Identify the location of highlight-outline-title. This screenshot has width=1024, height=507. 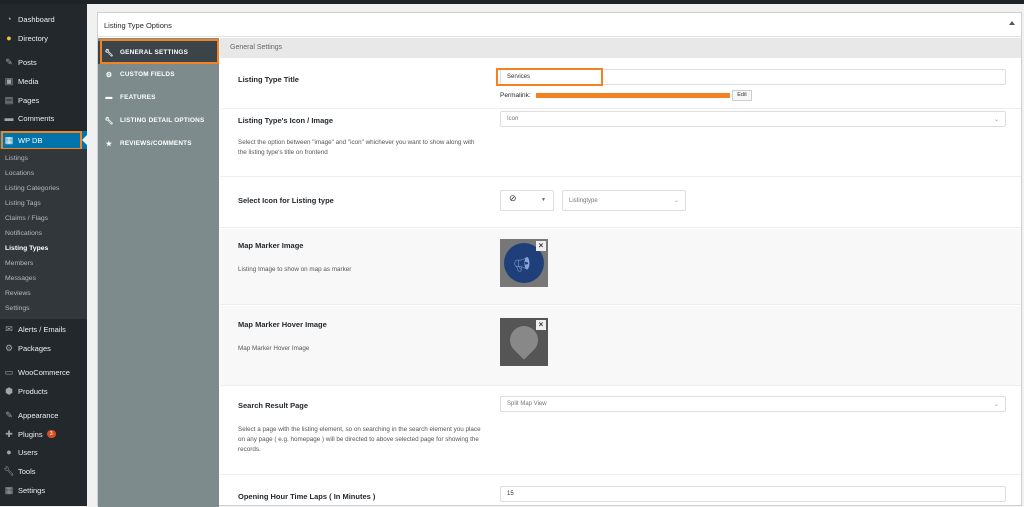
(549, 77).